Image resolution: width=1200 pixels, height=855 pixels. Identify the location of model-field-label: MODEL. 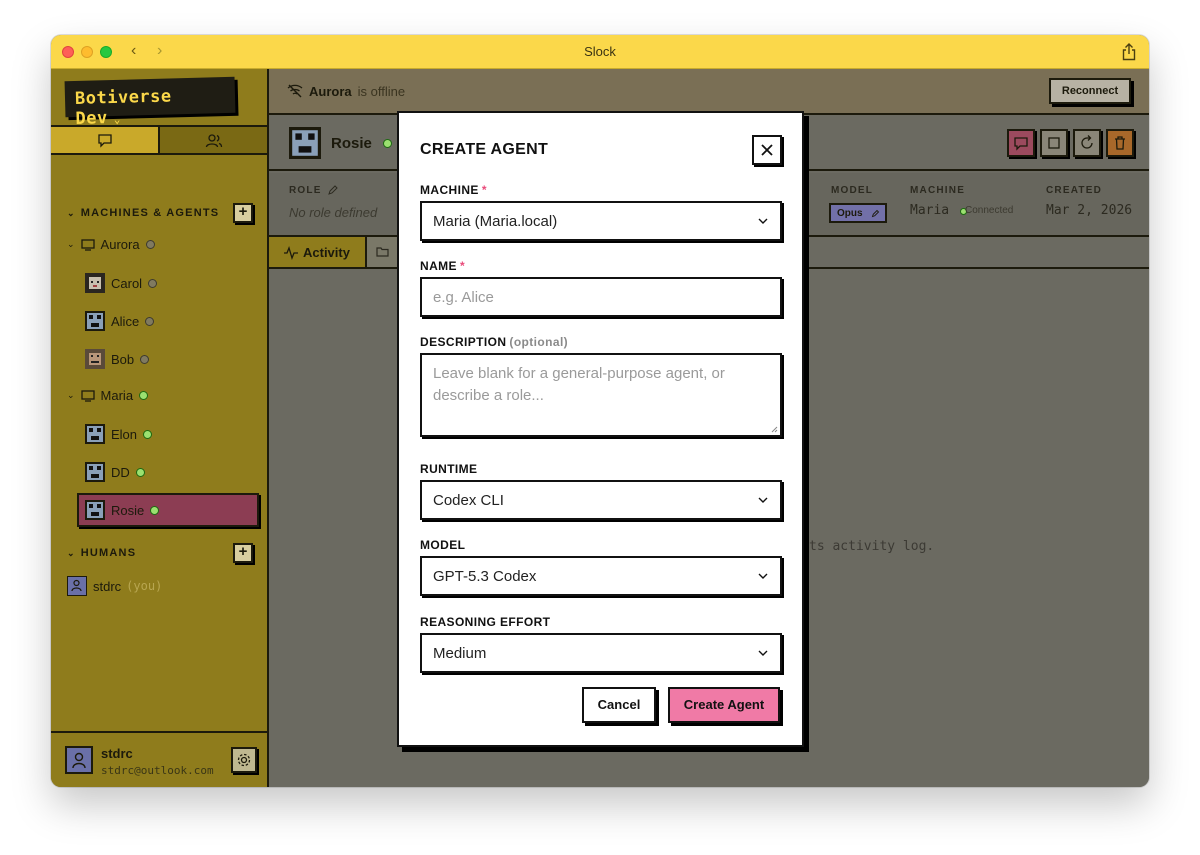
(443, 545).